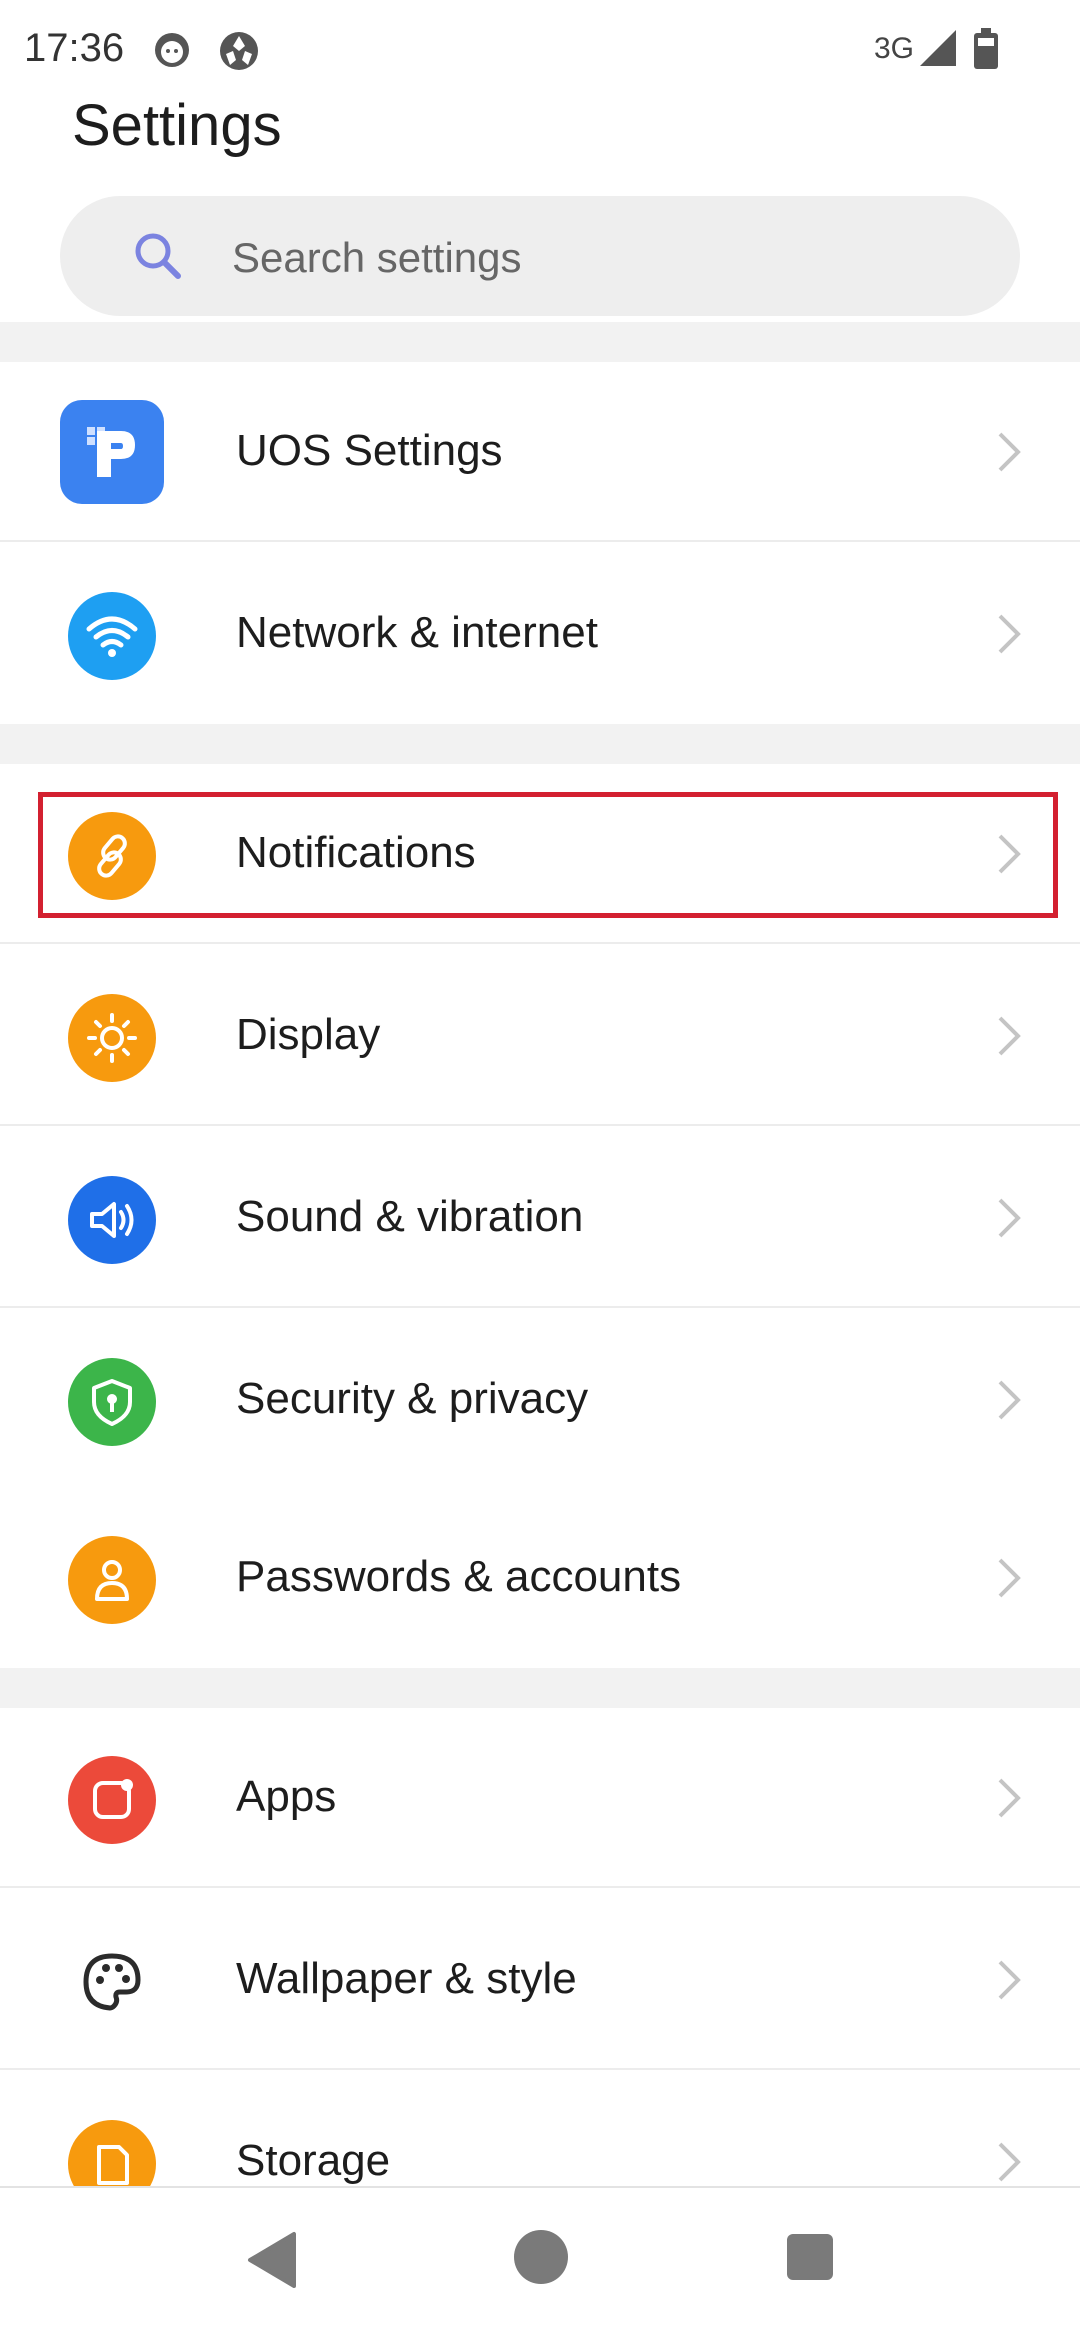 This screenshot has height=2340, width=1080. Describe the element at coordinates (369, 450) in the screenshot. I see `setting-label: UOS Settings` at that location.